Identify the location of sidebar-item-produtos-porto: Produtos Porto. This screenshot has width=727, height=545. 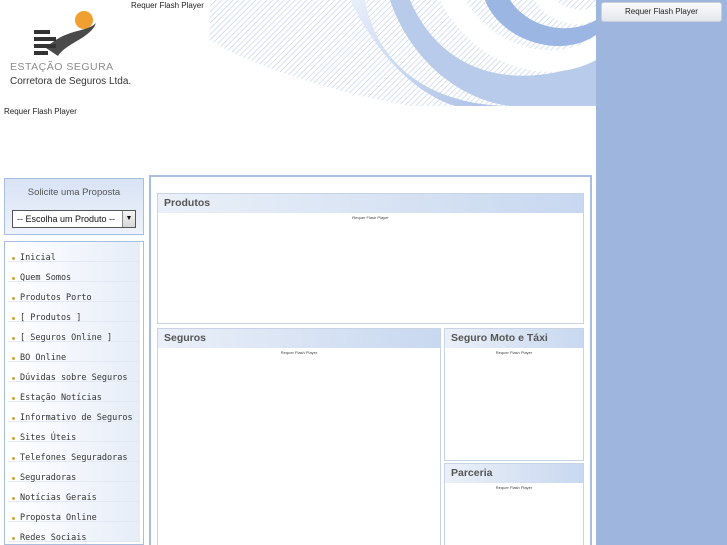
(74, 292).